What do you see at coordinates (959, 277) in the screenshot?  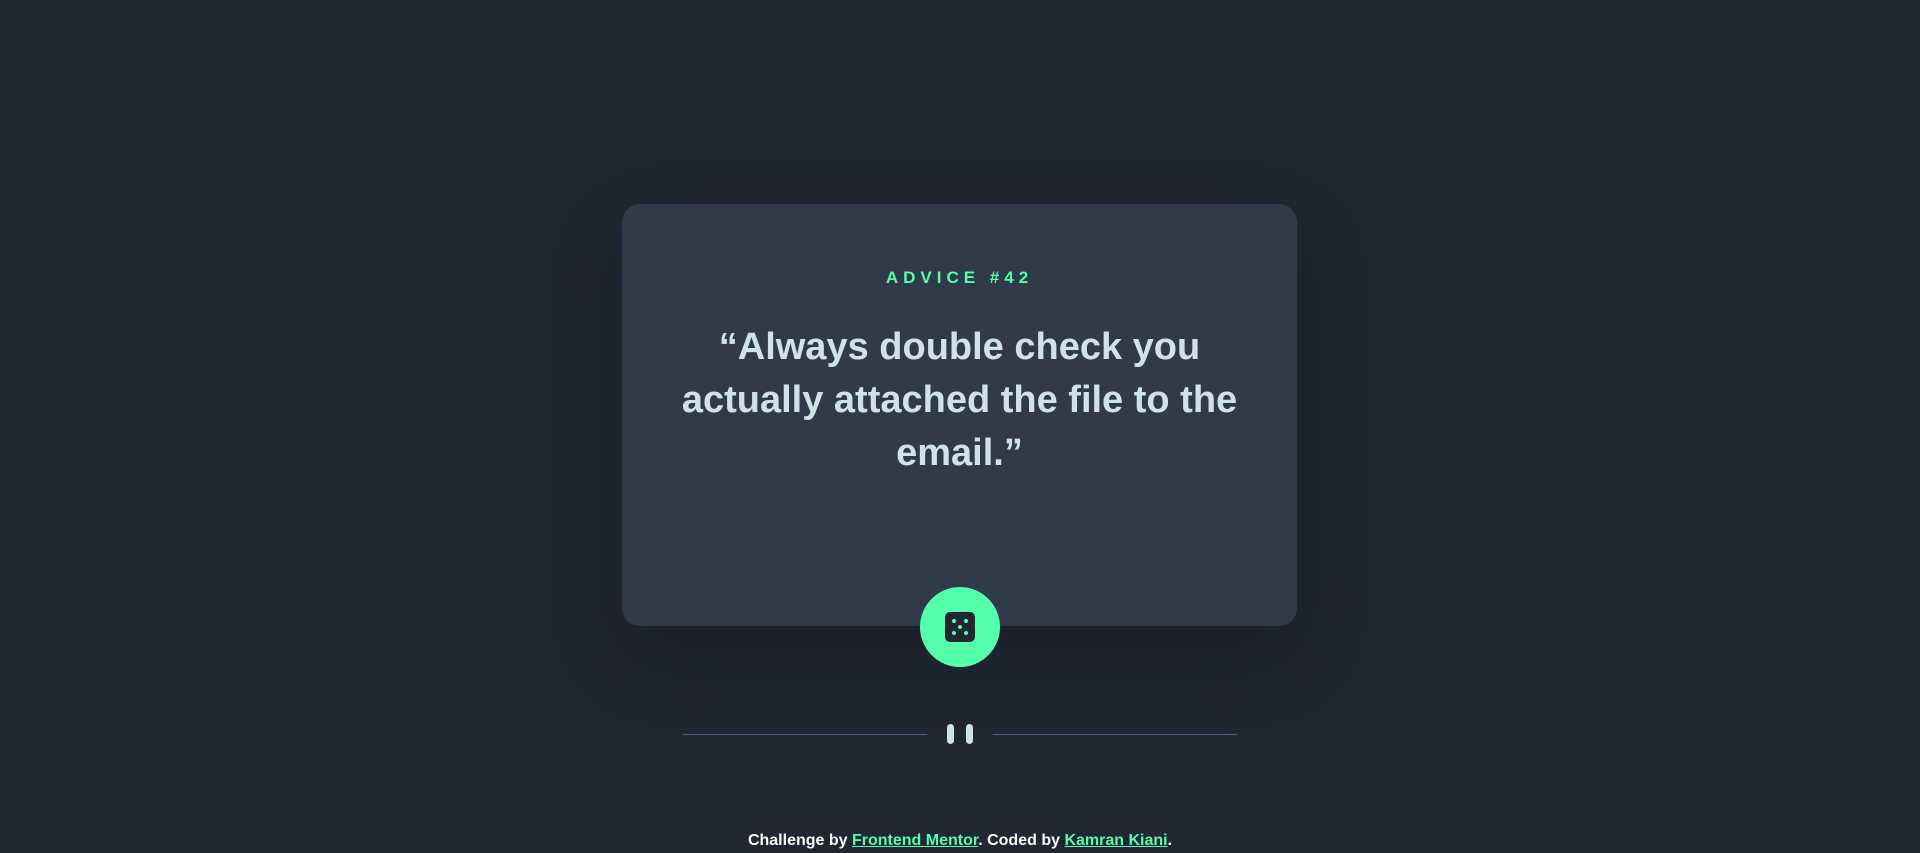 I see `advice-id-label: ADVICE #42` at bounding box center [959, 277].